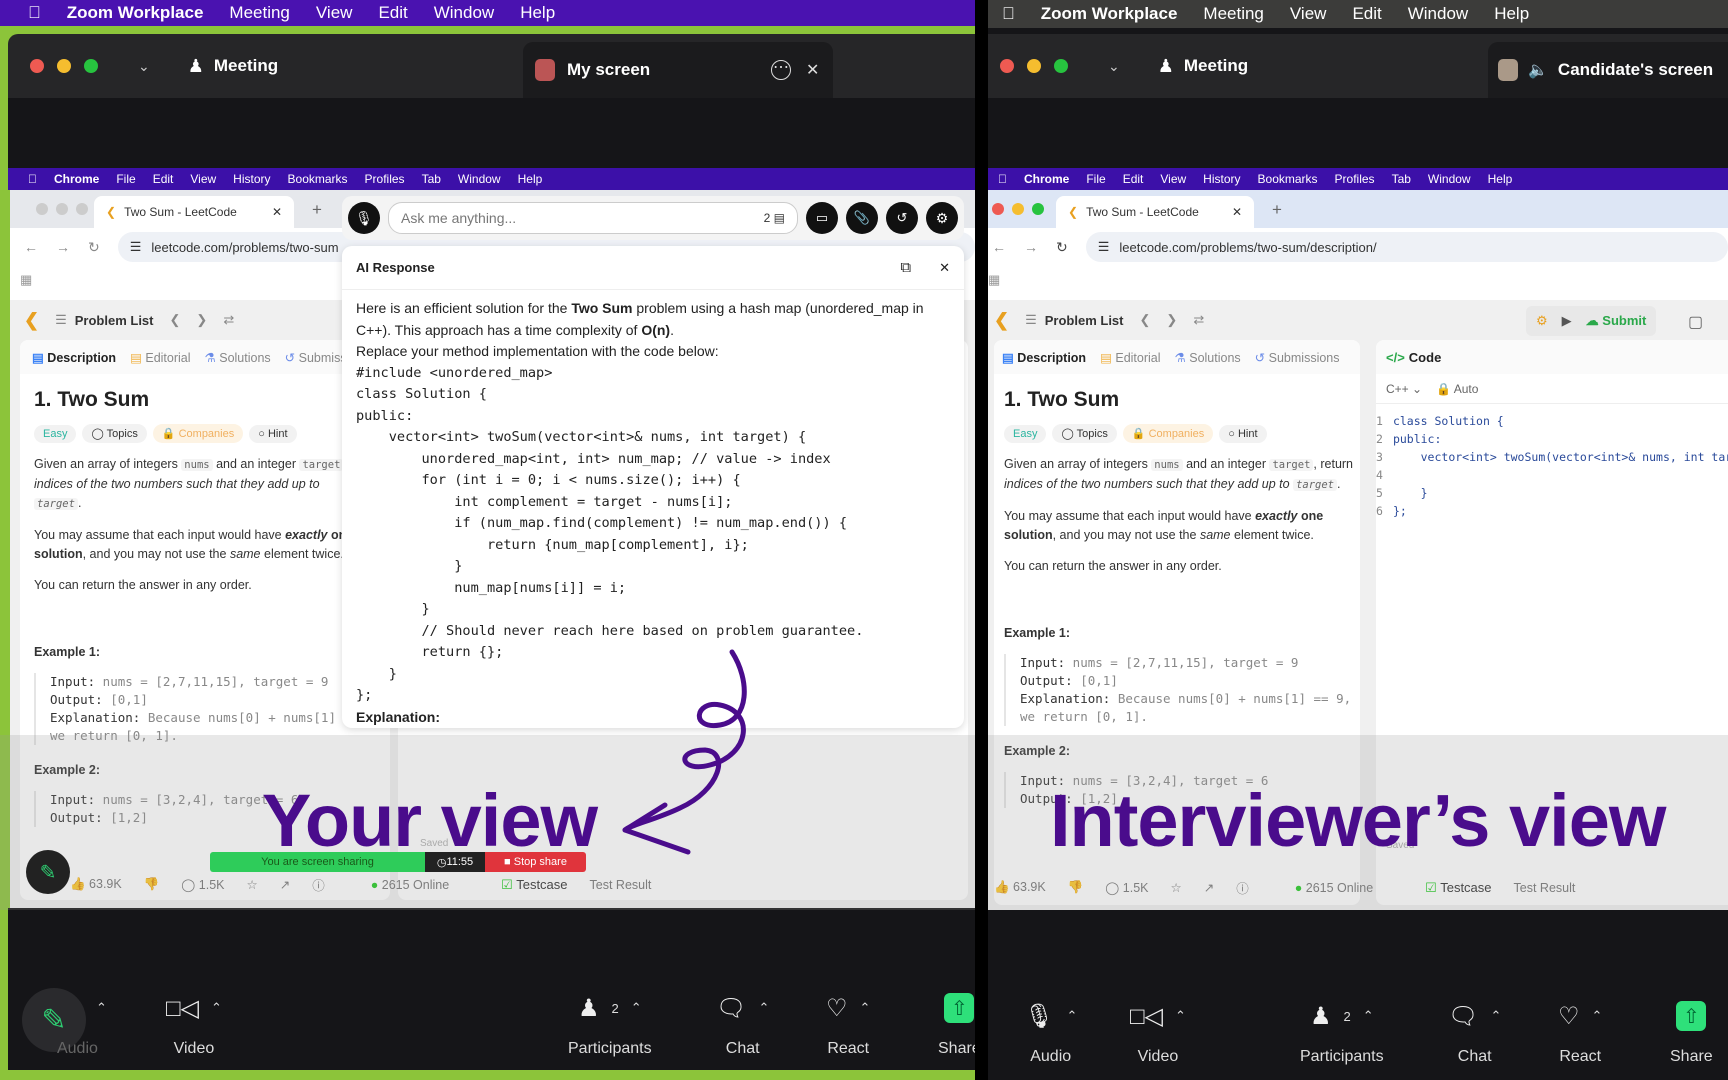 This screenshot has width=1728, height=1080. I want to click on menu-help: Help, so click(537, 13).